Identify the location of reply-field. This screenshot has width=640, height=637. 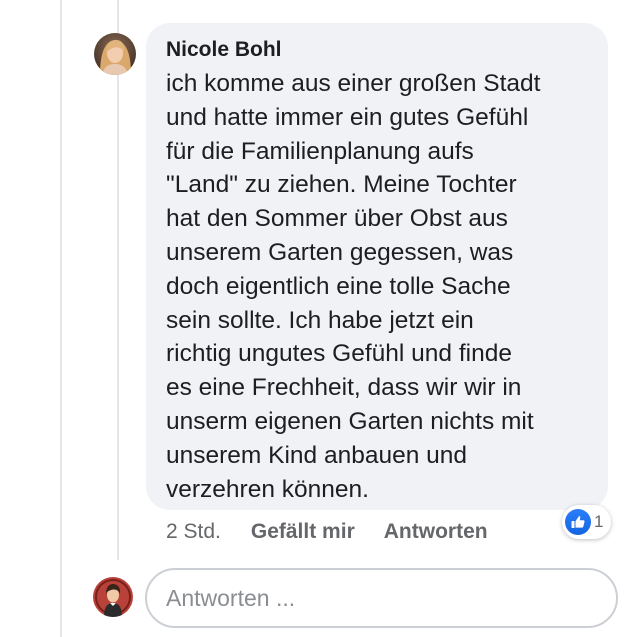
(381, 598).